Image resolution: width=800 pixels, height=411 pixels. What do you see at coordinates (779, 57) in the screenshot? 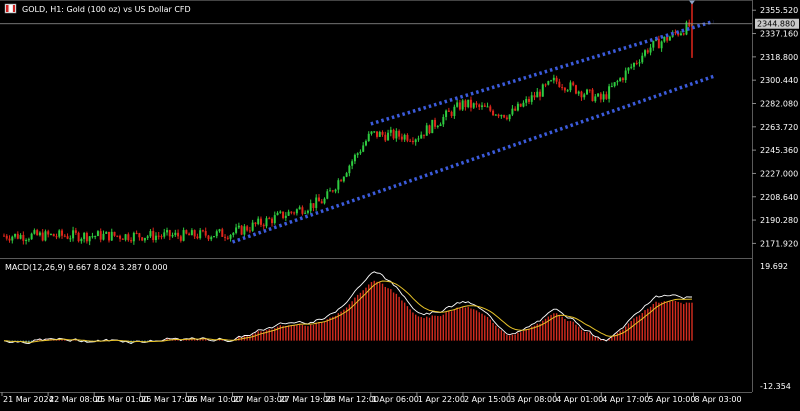
I see `price-label: 2318.800` at bounding box center [779, 57].